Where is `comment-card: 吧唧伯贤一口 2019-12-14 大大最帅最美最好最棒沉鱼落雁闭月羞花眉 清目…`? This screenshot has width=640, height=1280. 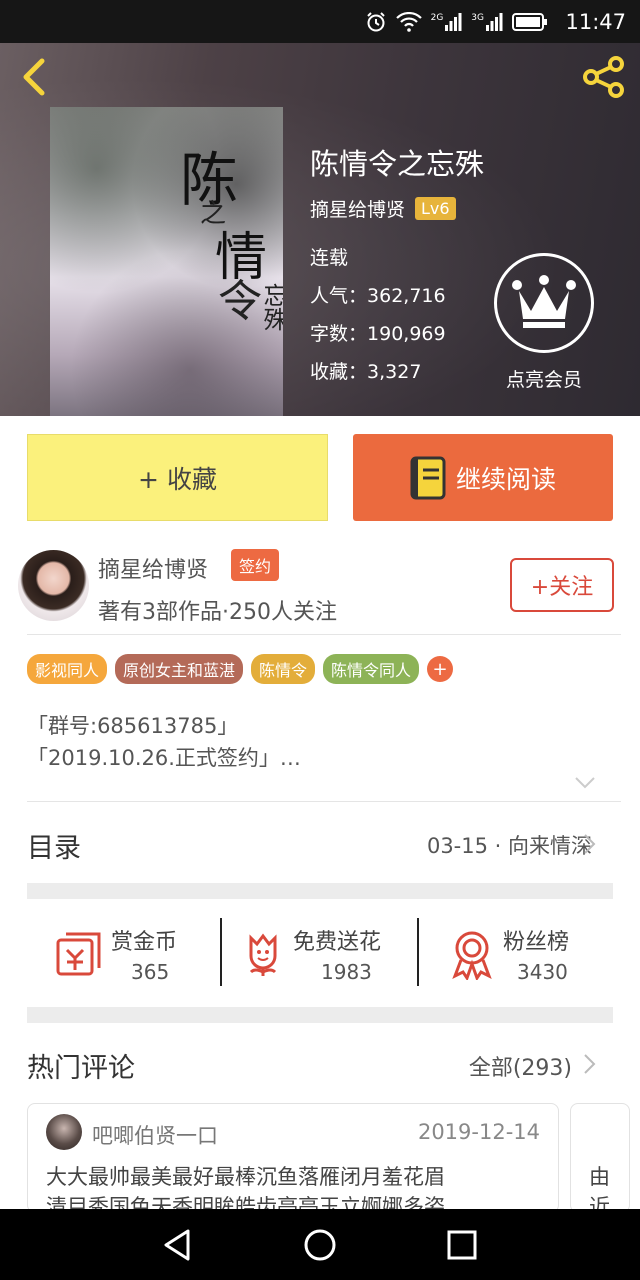
comment-card: 吧唧伯贤一口 2019-12-14 大大最帅最美最好最棒沉鱼落雁闭月羞花眉 清目… is located at coordinates (293, 1158).